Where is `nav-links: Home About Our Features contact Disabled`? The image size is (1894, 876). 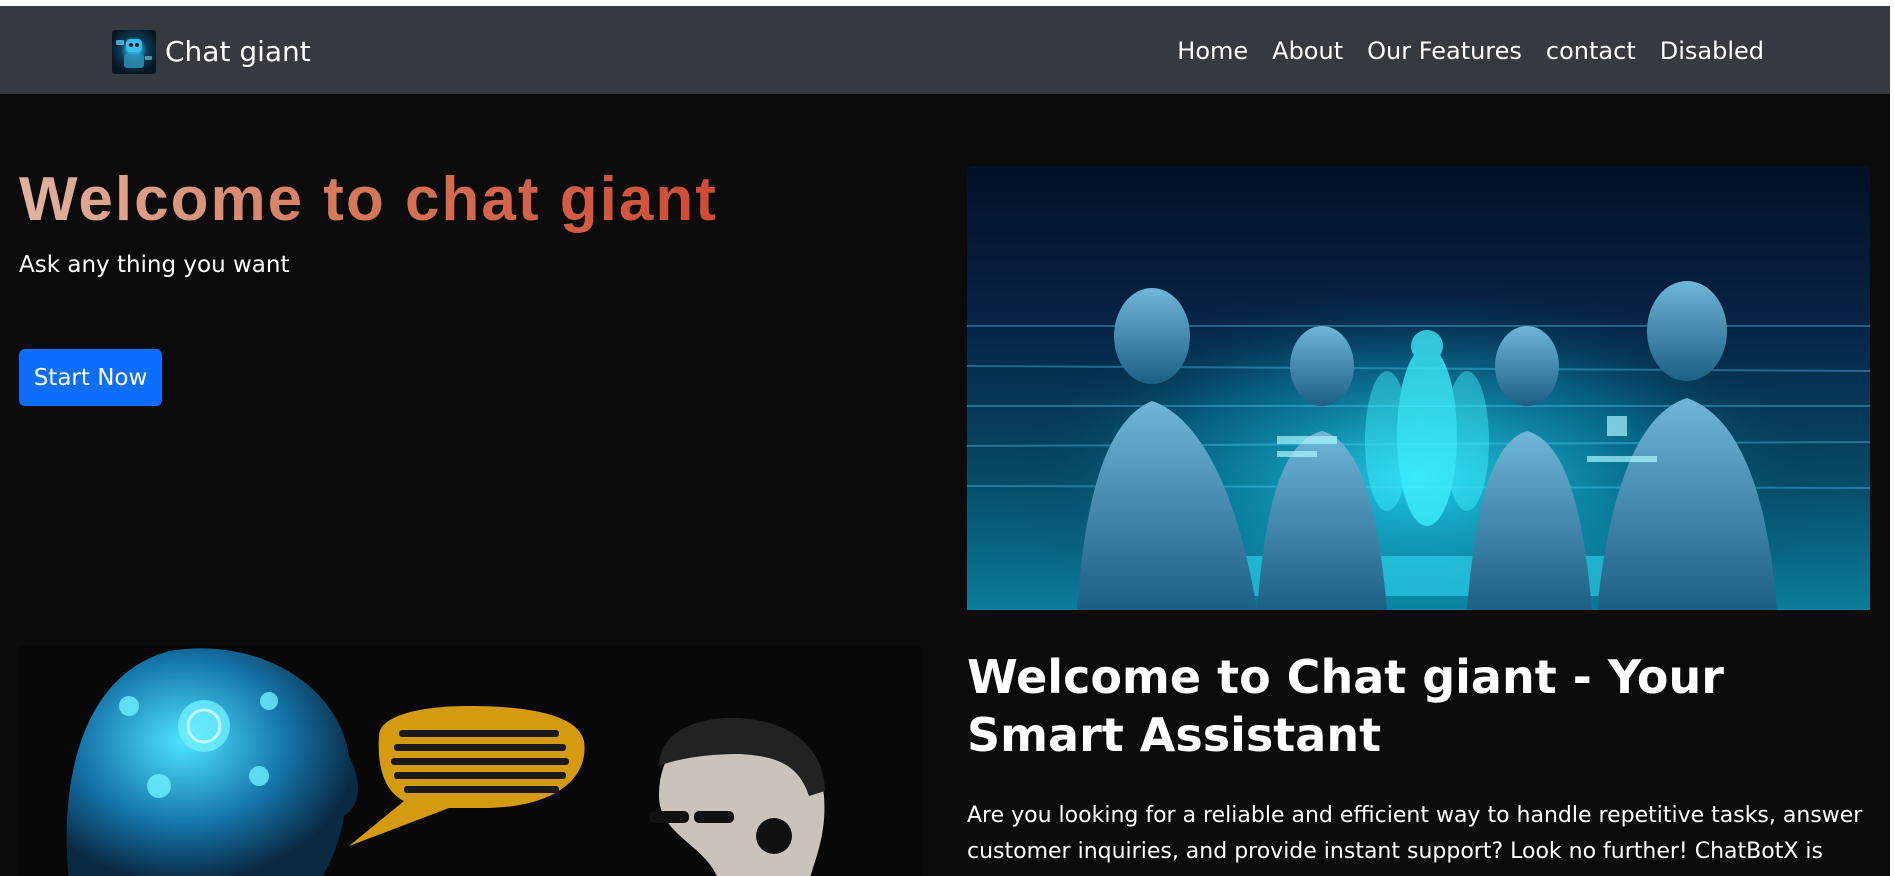
nav-links: Home About Our Features contact Disabled is located at coordinates (1458, 51).